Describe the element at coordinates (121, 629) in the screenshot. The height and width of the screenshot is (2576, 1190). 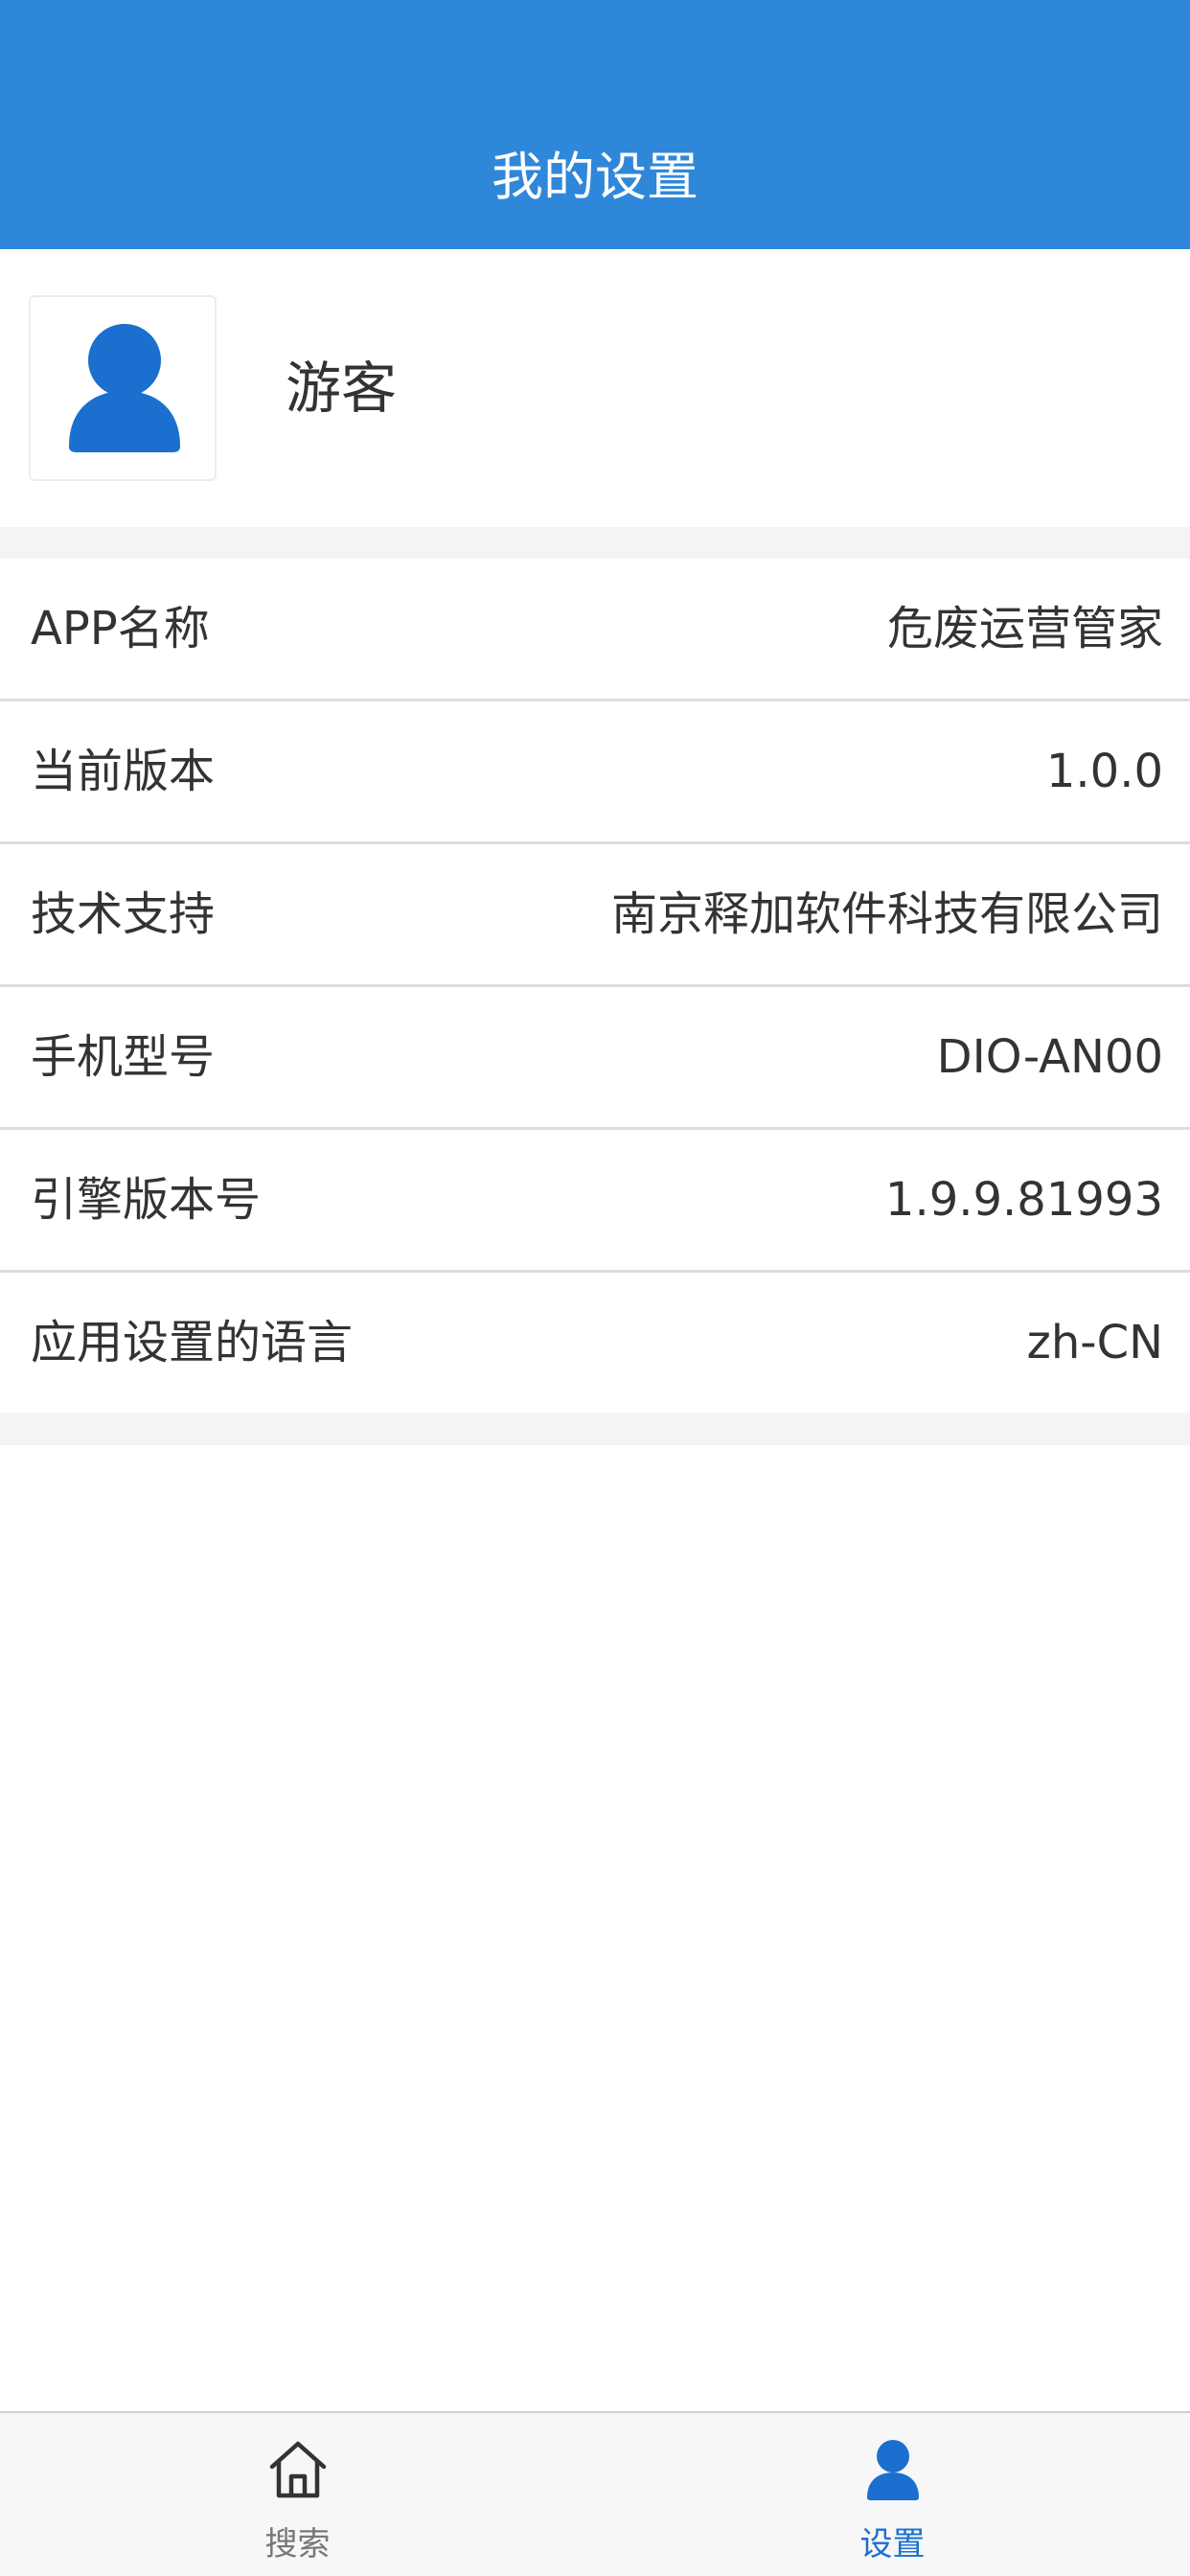
I see `info-label: APP名称` at that location.